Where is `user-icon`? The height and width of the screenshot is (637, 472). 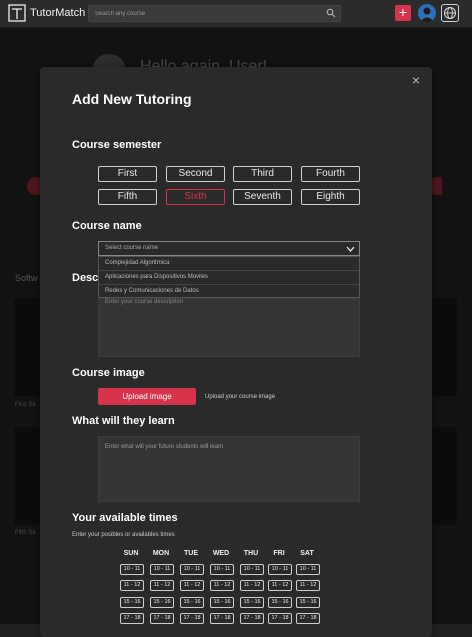 user-icon is located at coordinates (427, 14).